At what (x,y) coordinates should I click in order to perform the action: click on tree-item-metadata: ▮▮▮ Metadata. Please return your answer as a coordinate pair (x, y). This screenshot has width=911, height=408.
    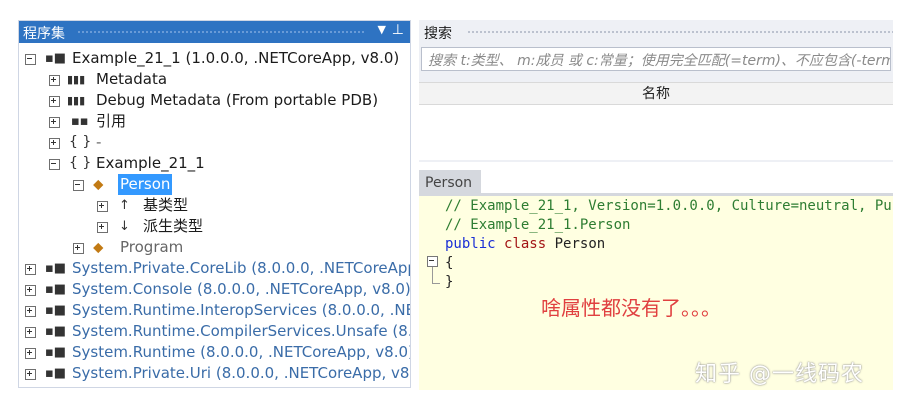
    Looking at the image, I should click on (214, 79).